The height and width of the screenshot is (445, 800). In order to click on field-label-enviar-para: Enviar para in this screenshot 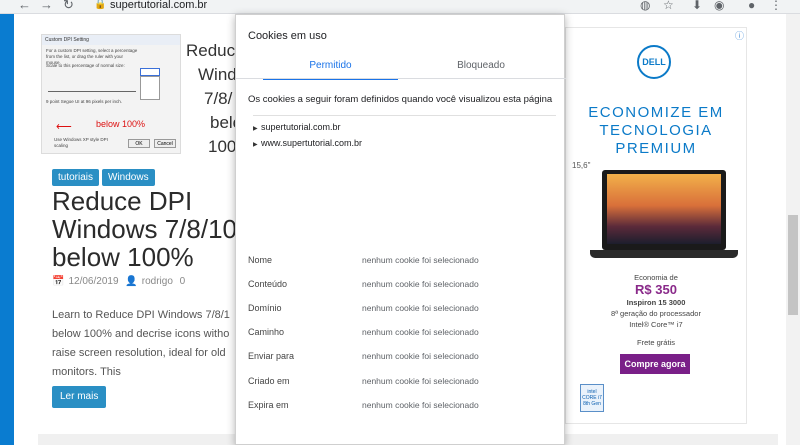, I will do `click(271, 356)`.